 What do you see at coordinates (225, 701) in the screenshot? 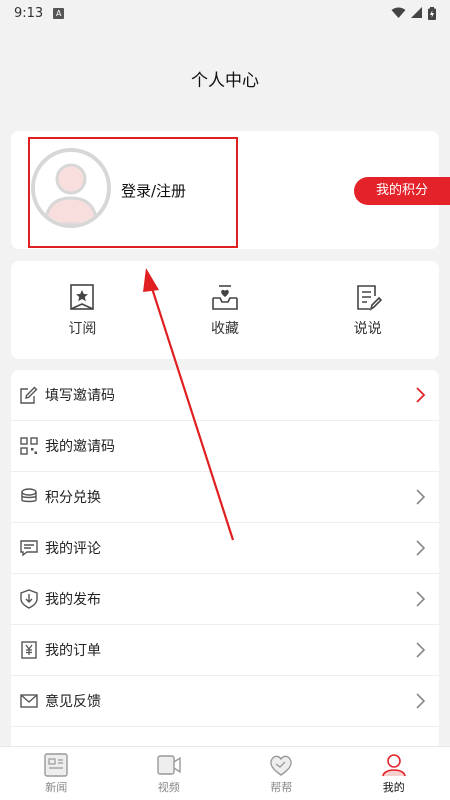
I see `menu-item-feedback: 意见反馈` at bounding box center [225, 701].